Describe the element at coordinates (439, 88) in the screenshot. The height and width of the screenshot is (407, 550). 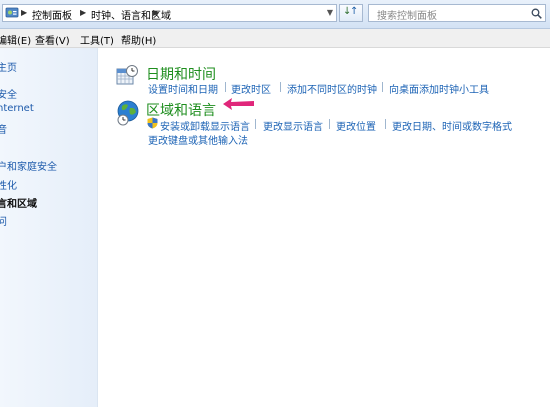
I see `task-add-clock-gadget: 向桌面添加时钟小工具` at that location.